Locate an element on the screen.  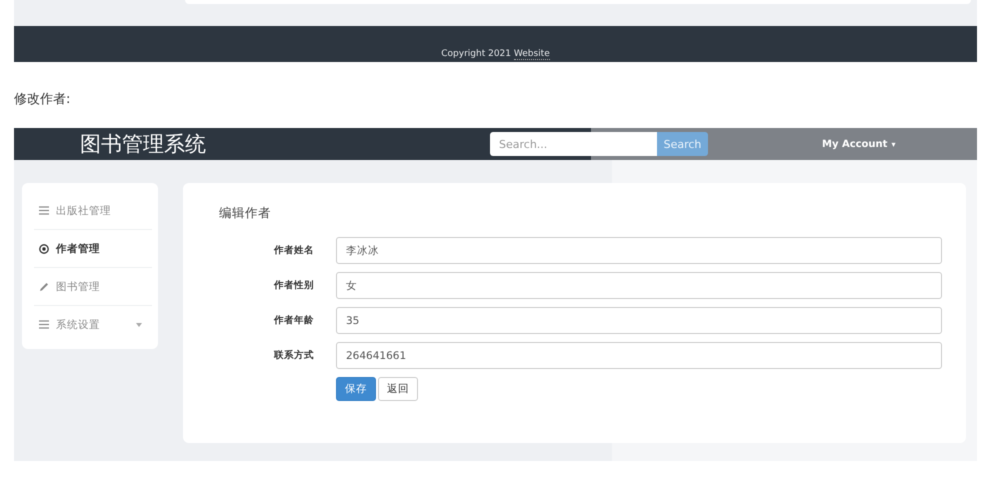
field-label: 联系方式 is located at coordinates (293, 355).